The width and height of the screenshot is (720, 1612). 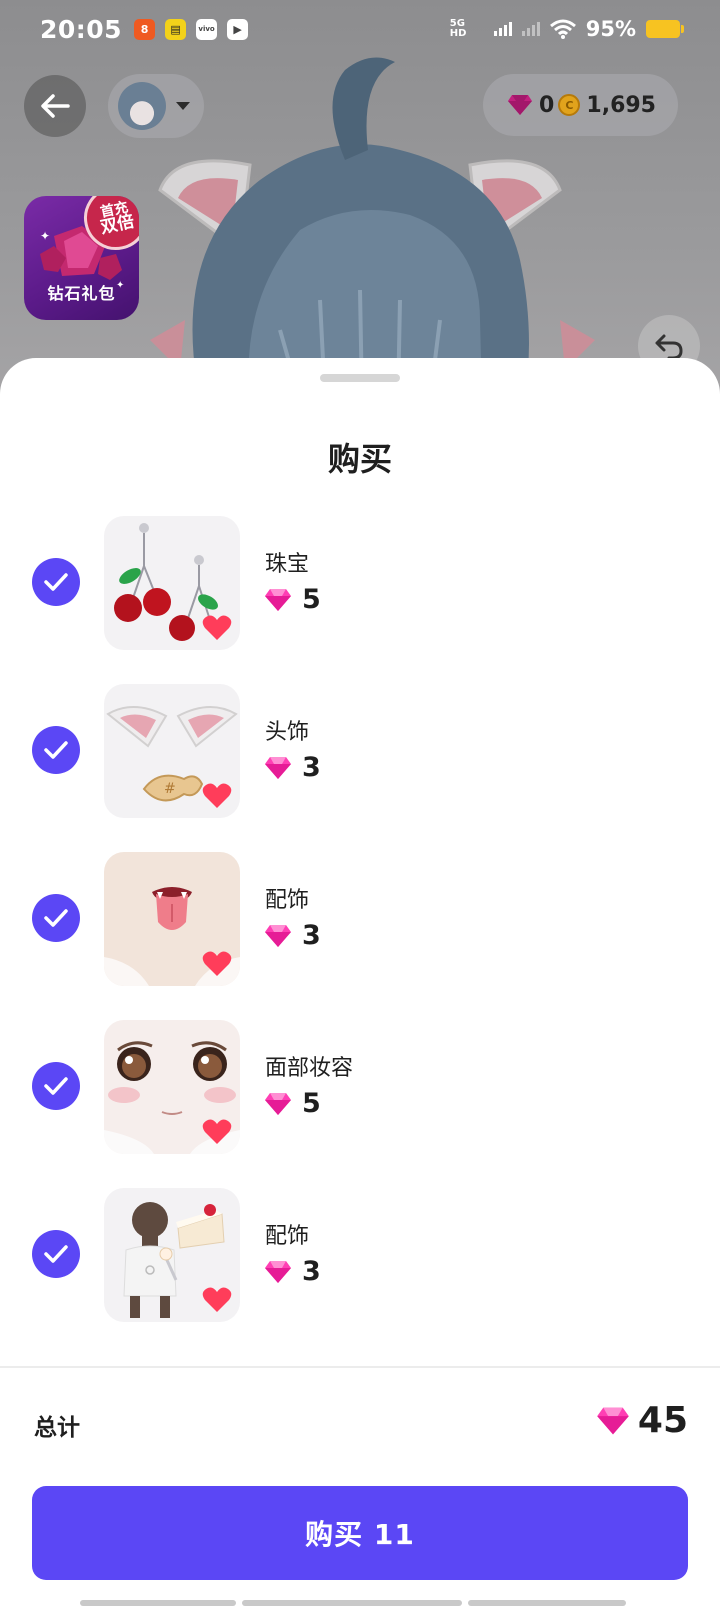 What do you see at coordinates (502, 29) in the screenshot?
I see `signal-icon` at bounding box center [502, 29].